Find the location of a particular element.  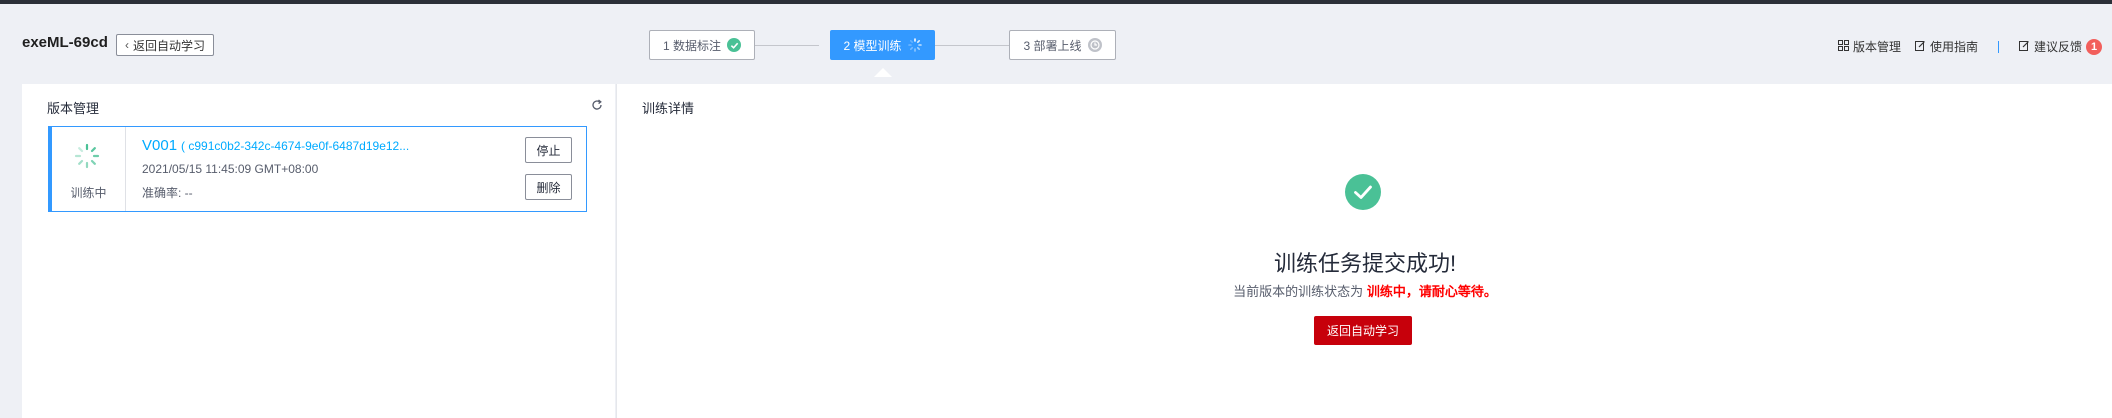

step-deployment: 3 部署上线 is located at coordinates (1062, 45).